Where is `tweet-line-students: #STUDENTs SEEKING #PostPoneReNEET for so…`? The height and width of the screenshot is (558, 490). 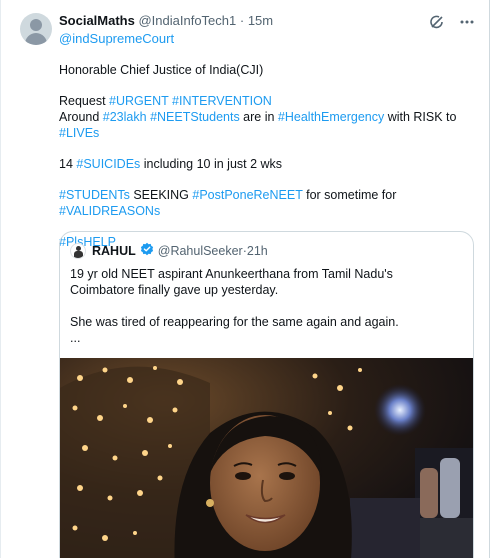 tweet-line-students: #STUDENTs SEEKING #PostPoneReNEET for so… is located at coordinates (269, 203).